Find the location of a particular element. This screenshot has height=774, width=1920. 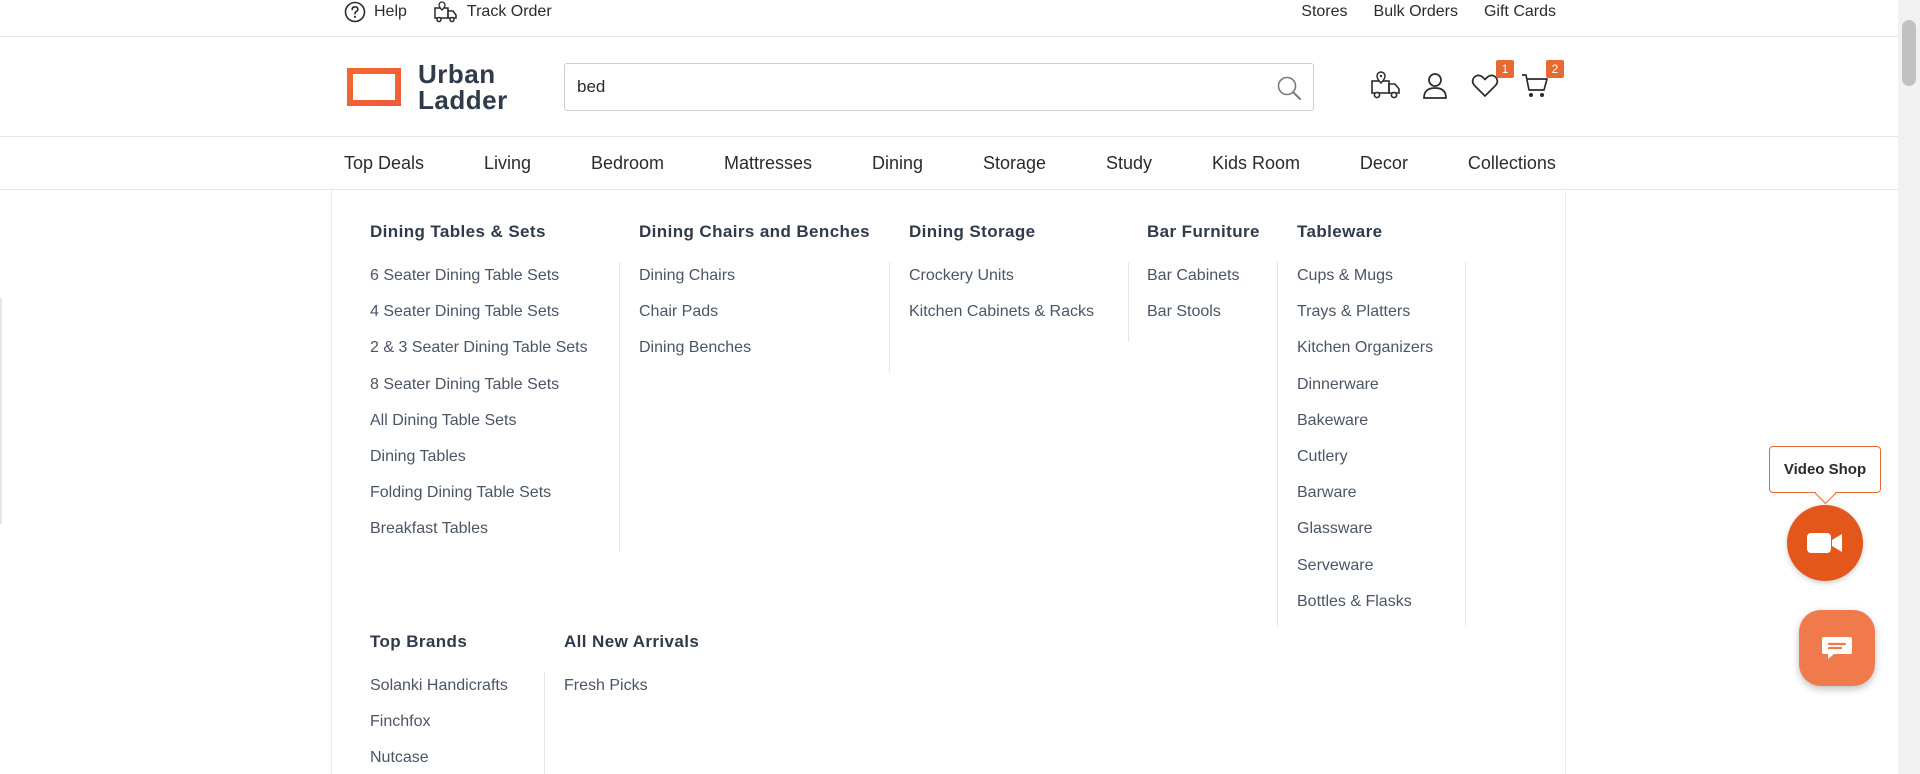

menu-heading-dining-tables: Dining Tables & Sets is located at coordinates (479, 232).